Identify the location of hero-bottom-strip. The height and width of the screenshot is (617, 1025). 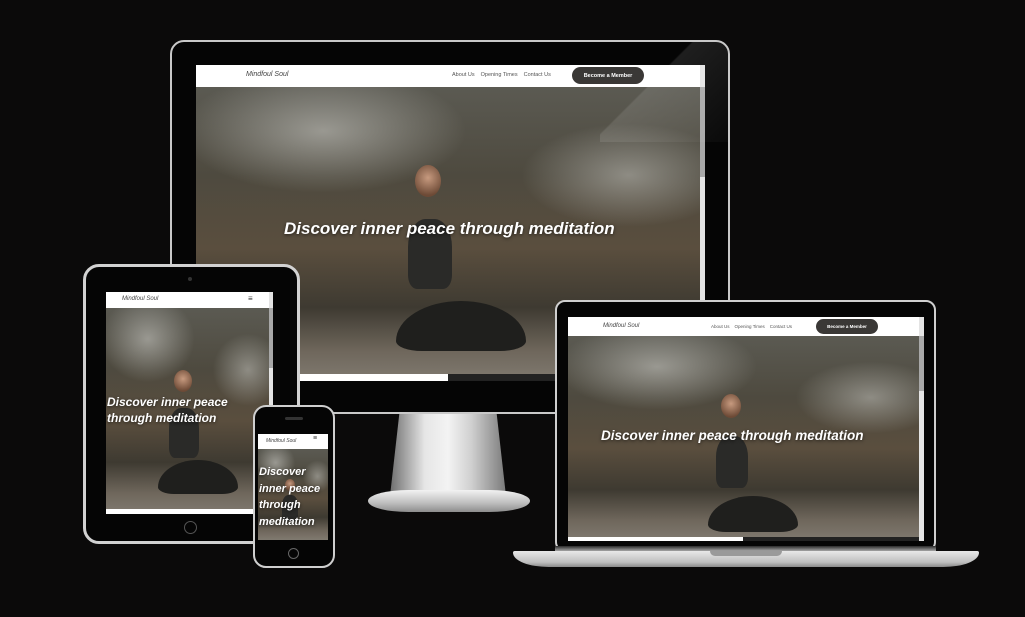
(189, 511).